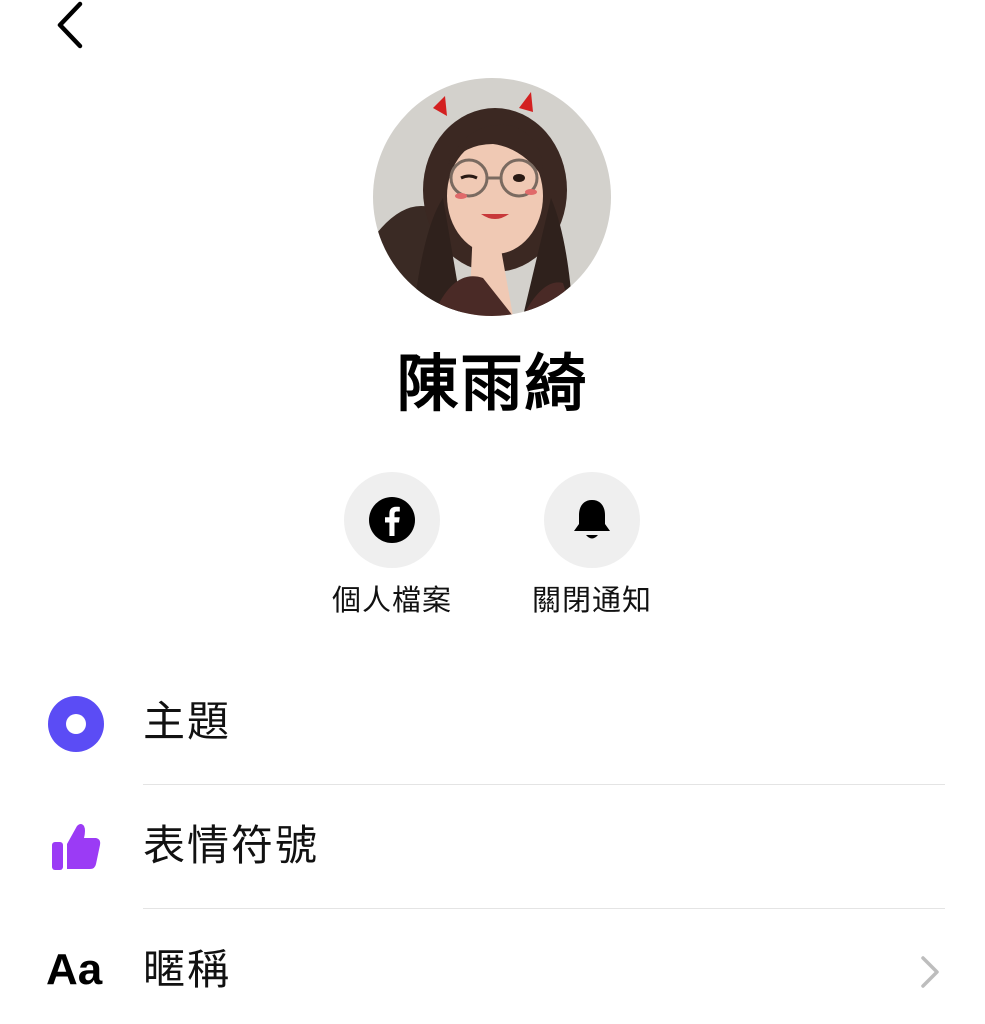 The height and width of the screenshot is (1024, 985). Describe the element at coordinates (492, 848) in the screenshot. I see `settings-row-emoji: 表情符號` at that location.